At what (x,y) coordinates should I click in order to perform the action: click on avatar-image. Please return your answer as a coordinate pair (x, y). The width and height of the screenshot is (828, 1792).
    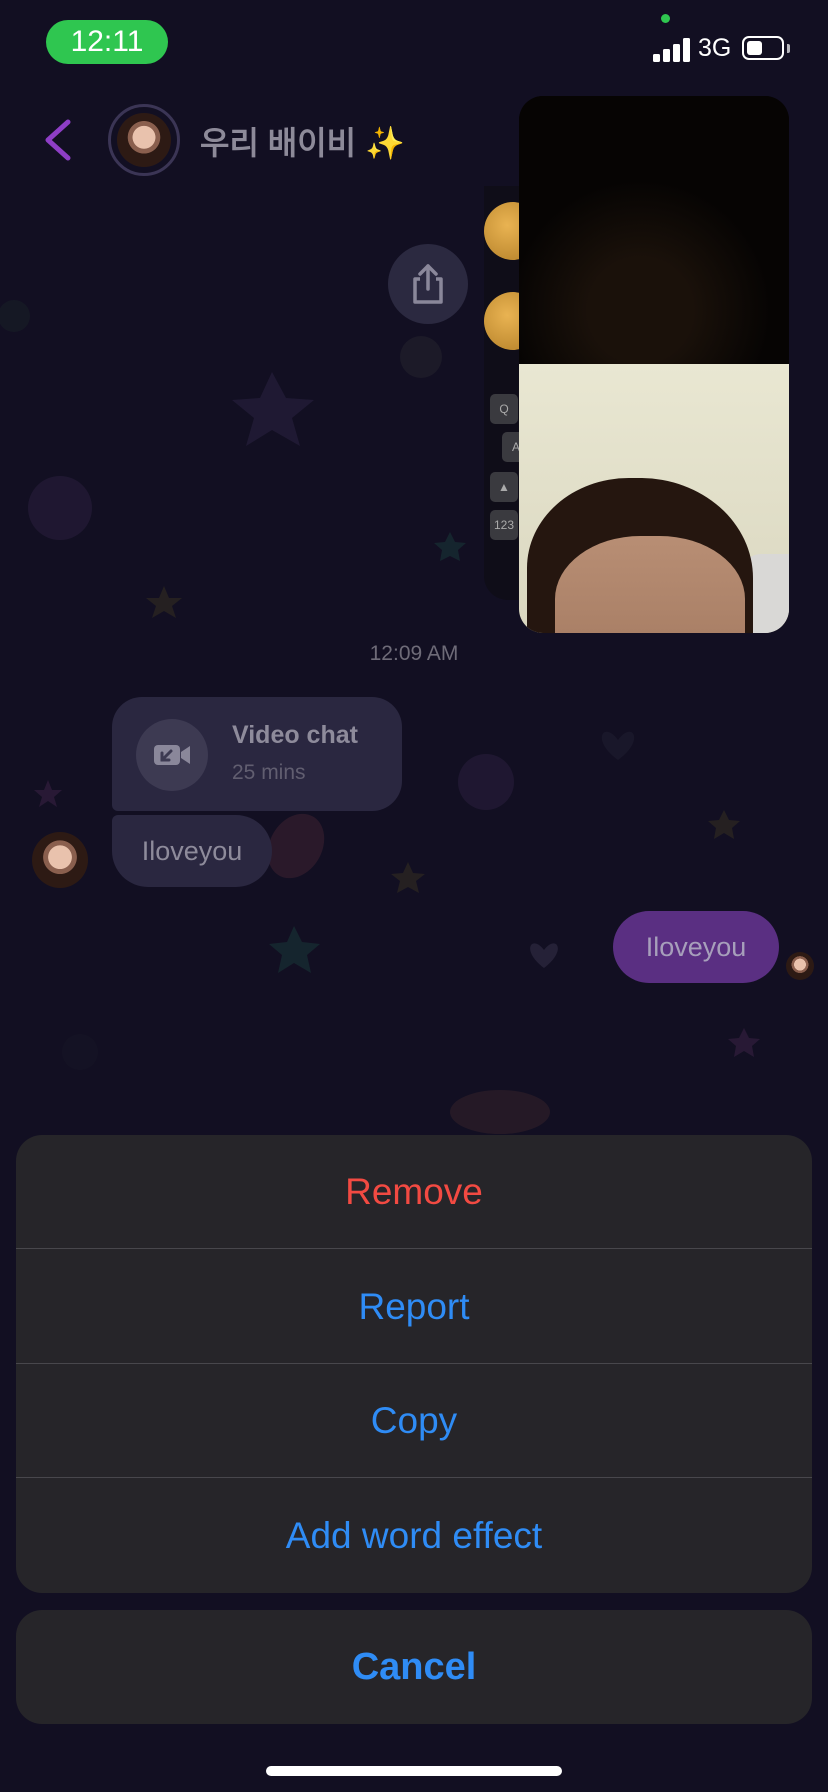
    Looking at the image, I should click on (144, 140).